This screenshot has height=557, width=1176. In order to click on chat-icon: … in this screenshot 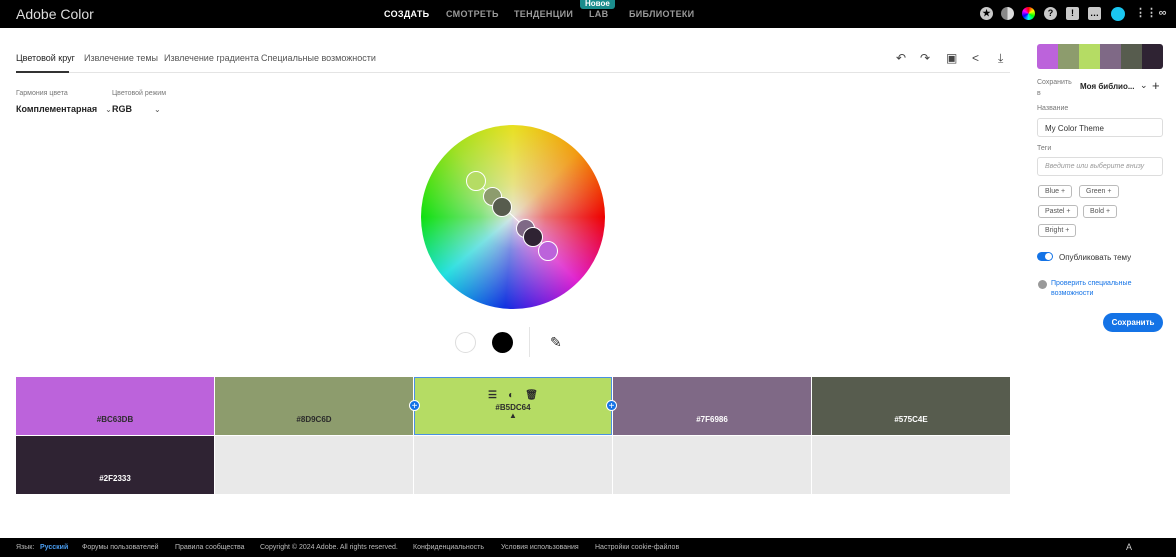, I will do `click(1094, 13)`.